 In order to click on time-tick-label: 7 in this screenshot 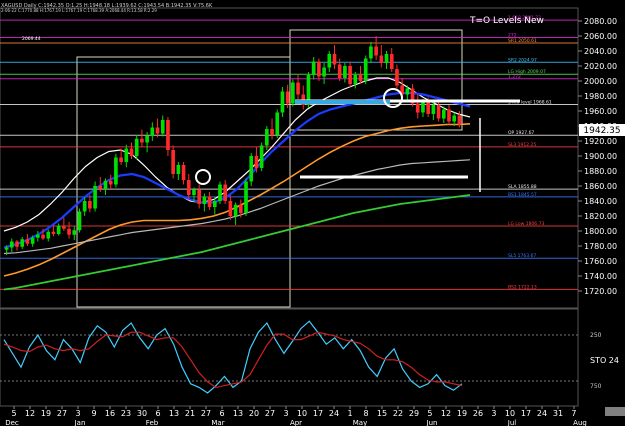, I will do `click(573, 413)`.